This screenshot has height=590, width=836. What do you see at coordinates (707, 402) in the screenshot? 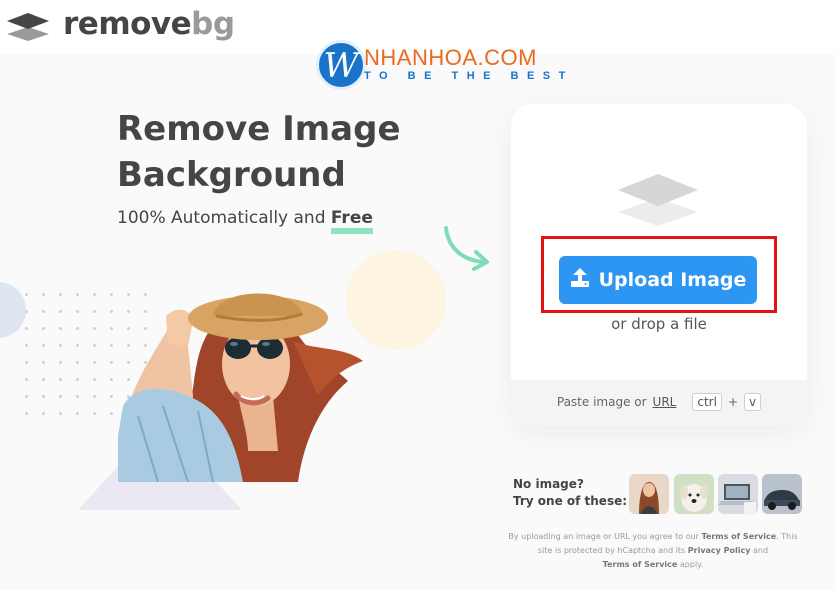
I see `key-ctrl: ctrl` at bounding box center [707, 402].